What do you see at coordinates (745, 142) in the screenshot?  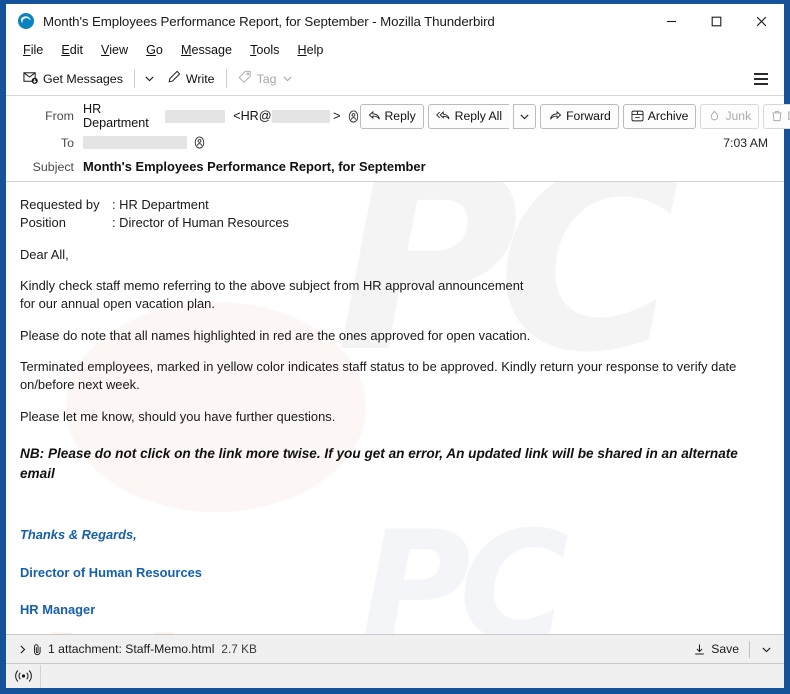 I see `message-timestamp: 7:03 AM` at bounding box center [745, 142].